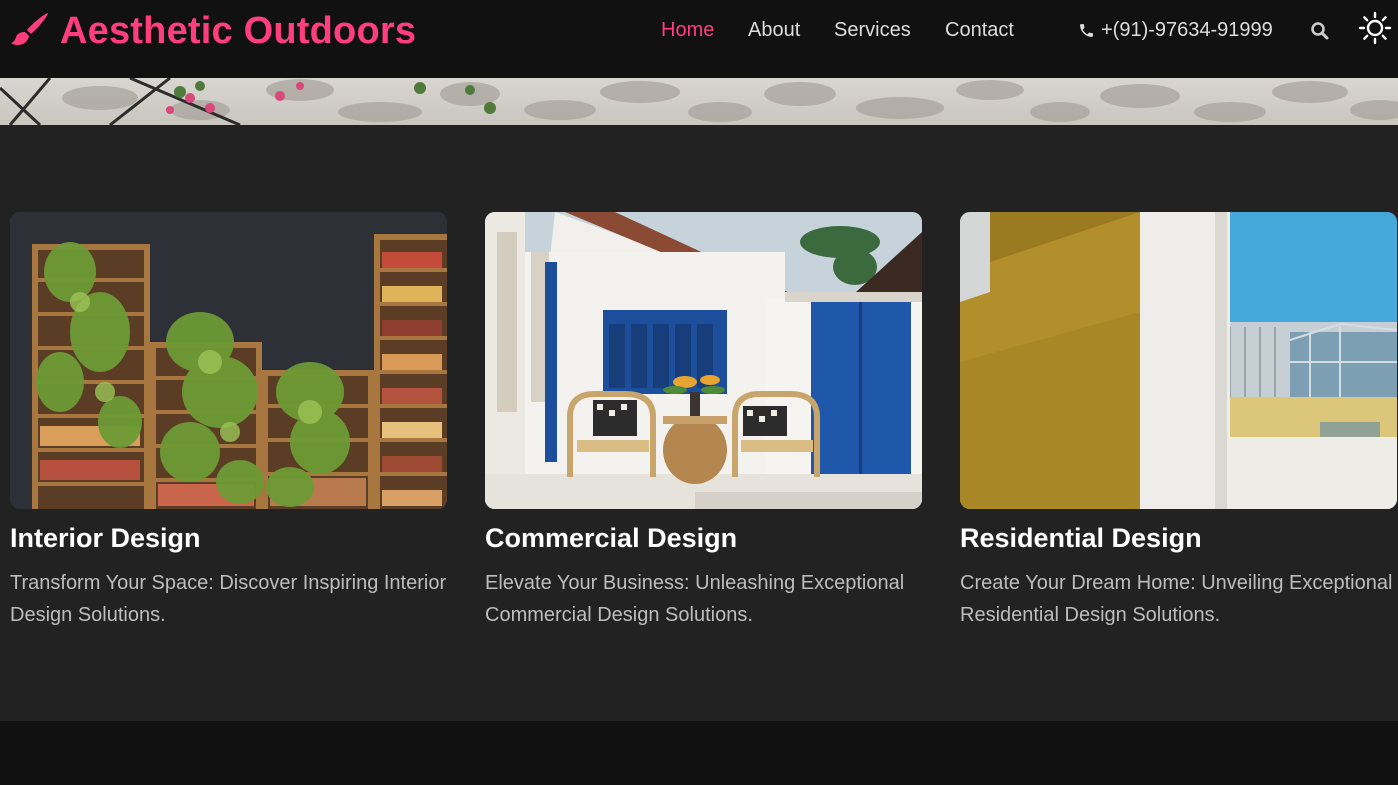 This screenshot has height=785, width=1398. I want to click on interior-design-image, so click(228, 360).